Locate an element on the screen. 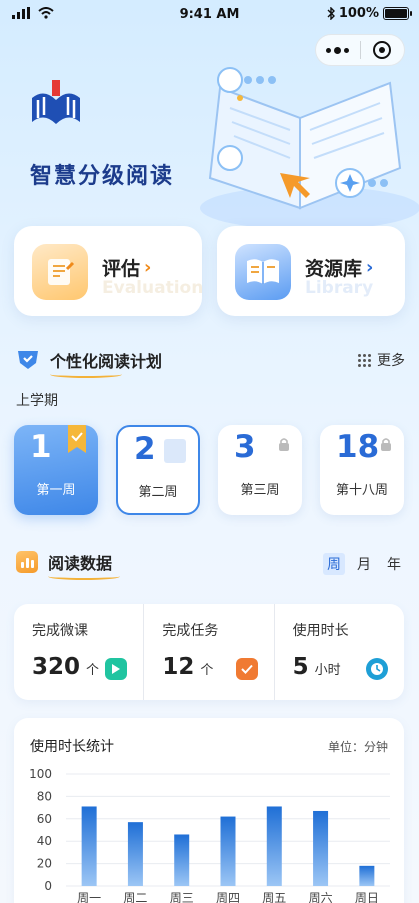  y-tick-label: 80 is located at coordinates (44, 796).